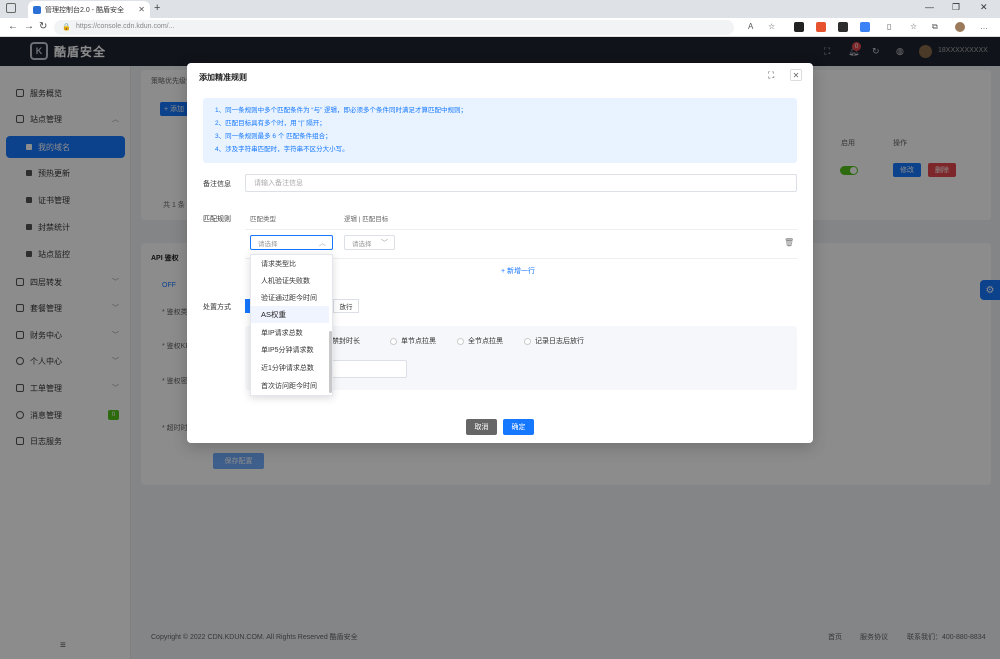 This screenshot has width=1000, height=659. I want to click on new-tab-icon: +, so click(157, 8).